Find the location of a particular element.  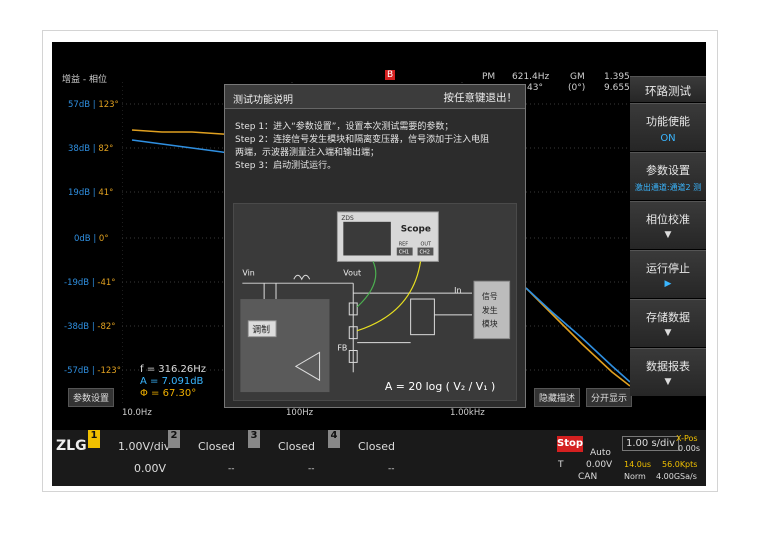

measure-frequency: f = 316.26Hz is located at coordinates (173, 369).